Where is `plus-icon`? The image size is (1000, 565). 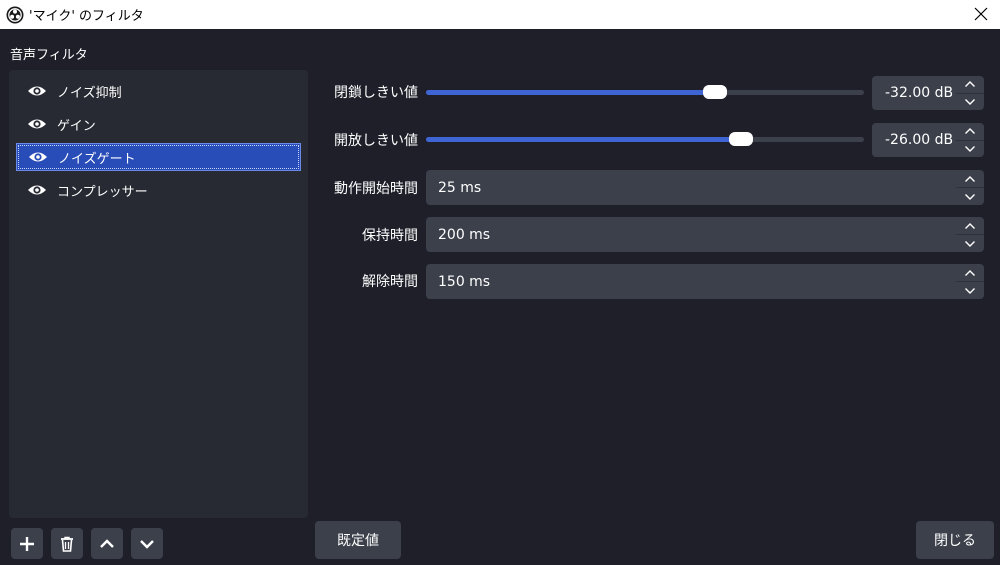
plus-icon is located at coordinates (27, 543).